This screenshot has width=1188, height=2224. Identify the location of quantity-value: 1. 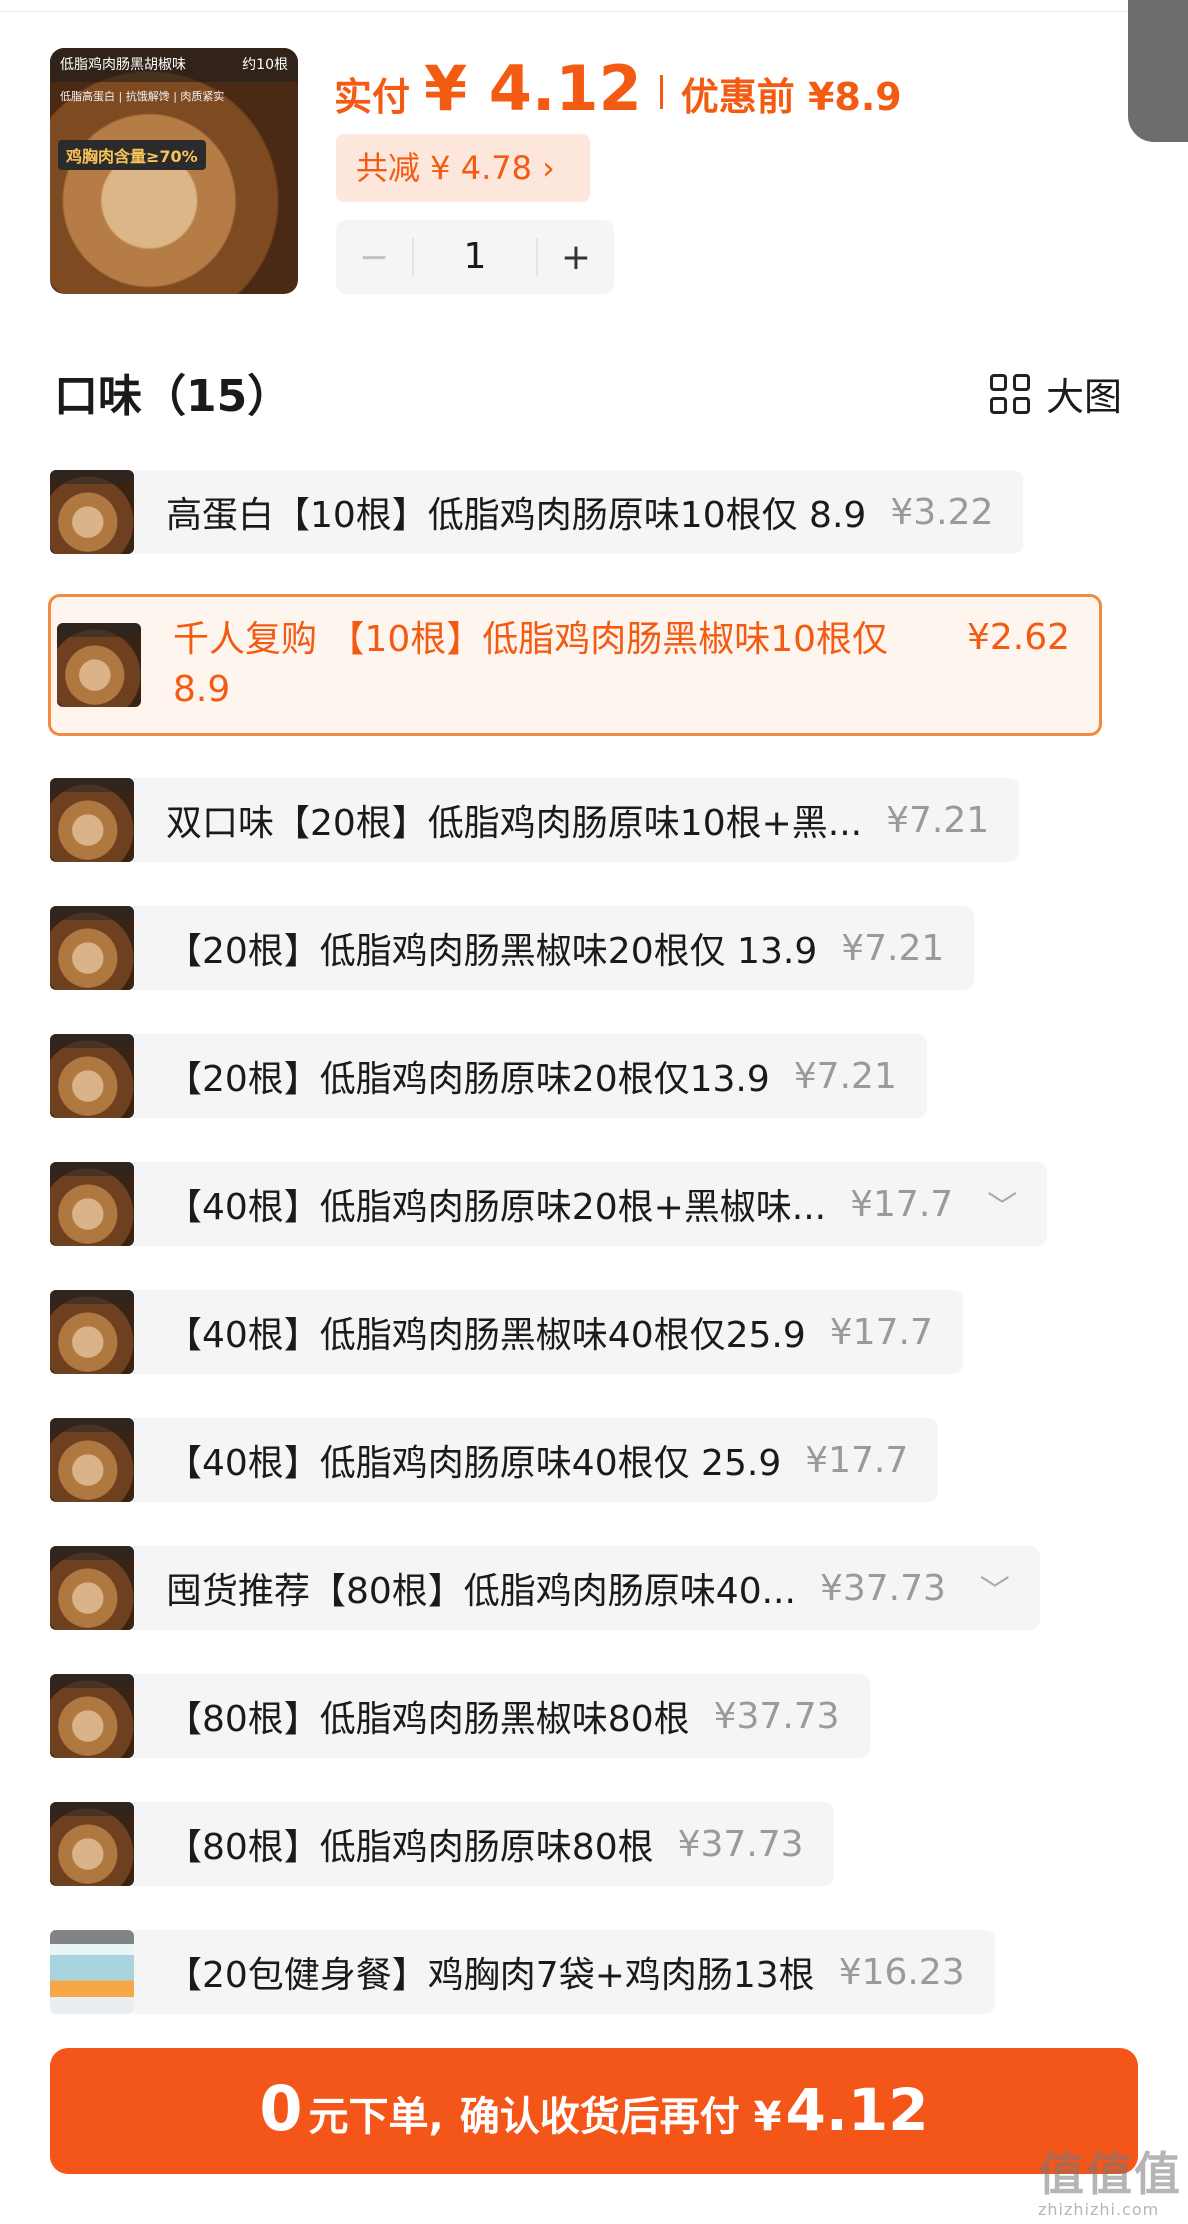
(475, 257).